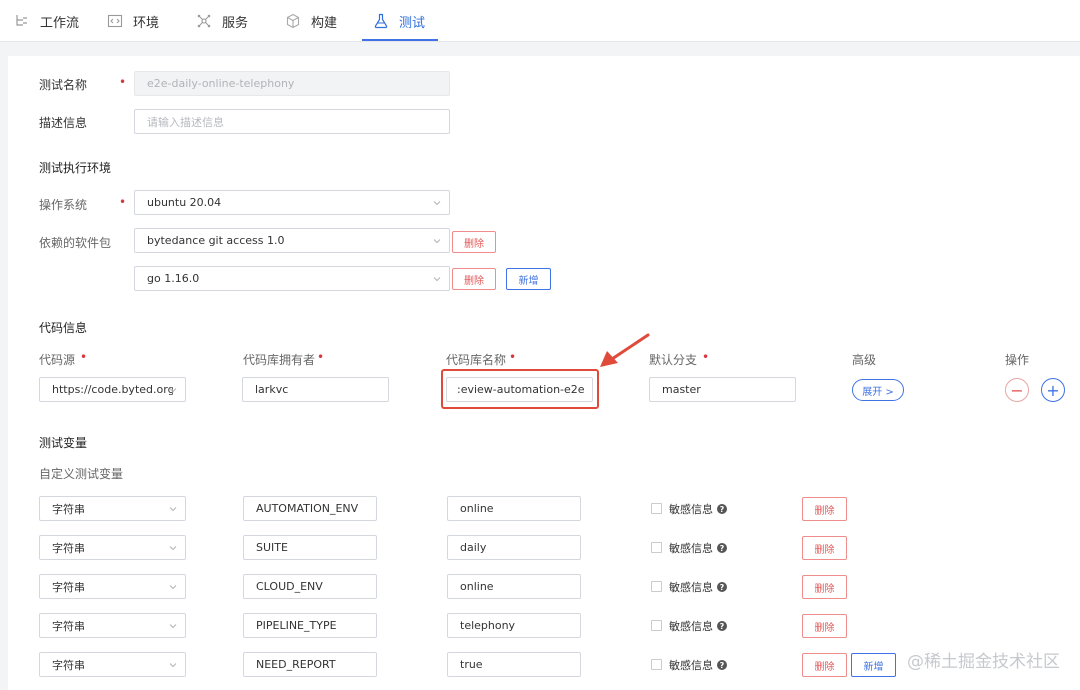 The width and height of the screenshot is (1080, 690). What do you see at coordinates (873, 665) in the screenshot?
I see `add-var-button: 新增` at bounding box center [873, 665].